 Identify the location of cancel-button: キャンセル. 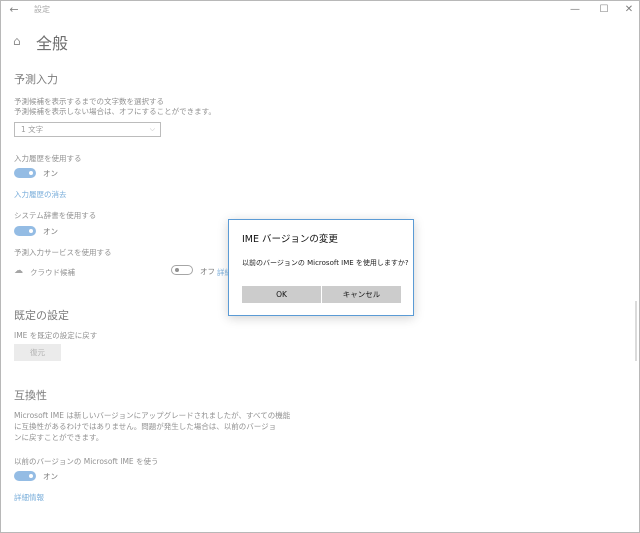
(361, 294).